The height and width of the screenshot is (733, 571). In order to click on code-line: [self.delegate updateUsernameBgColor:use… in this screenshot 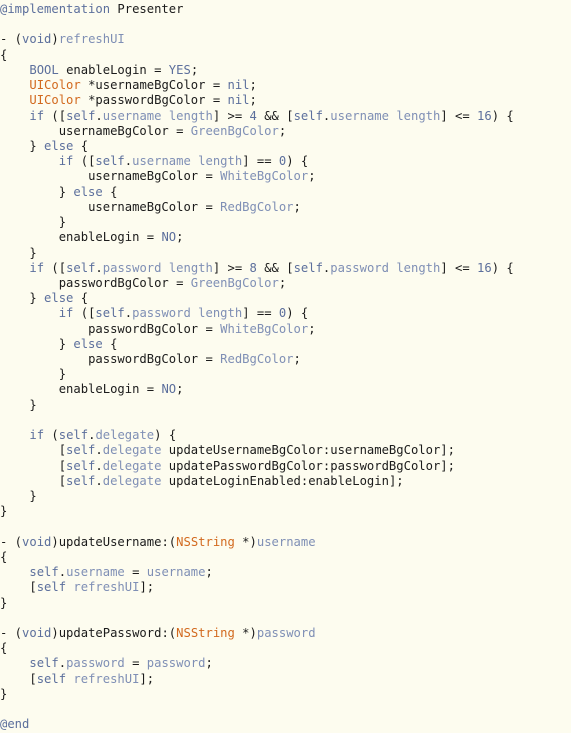, I will do `click(285, 450)`.